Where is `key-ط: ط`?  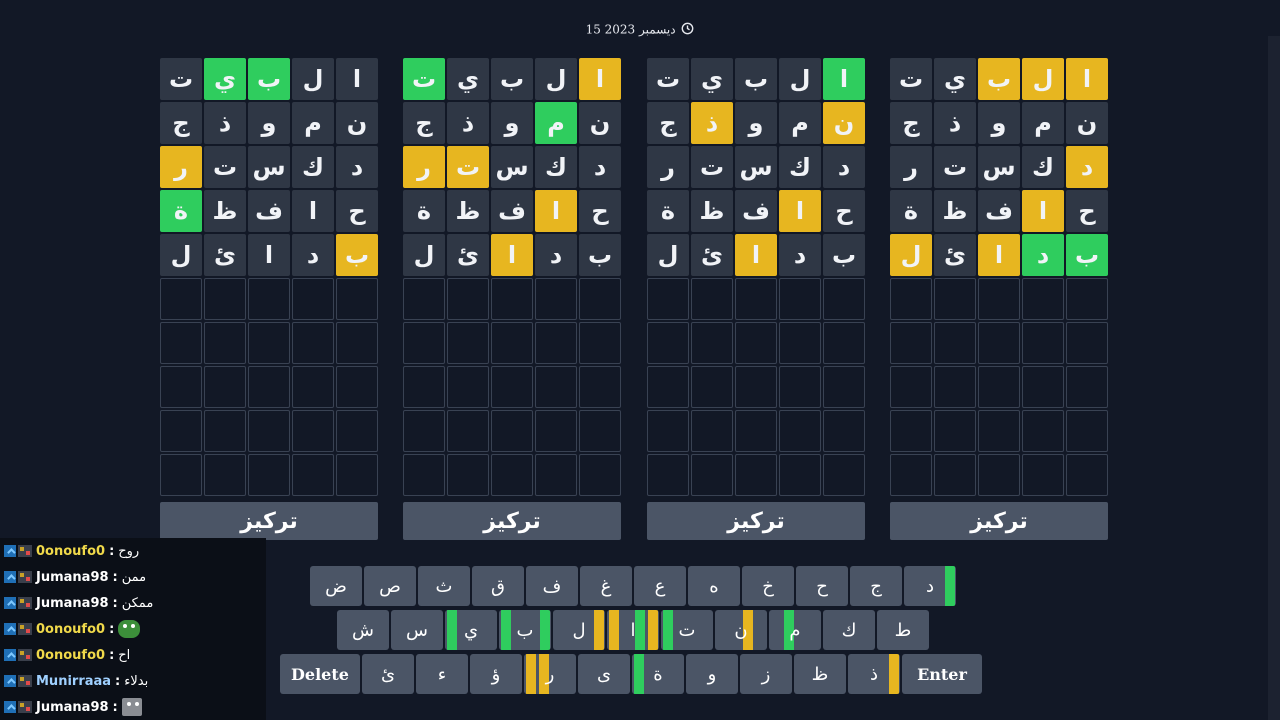 key-ط: ط is located at coordinates (903, 630).